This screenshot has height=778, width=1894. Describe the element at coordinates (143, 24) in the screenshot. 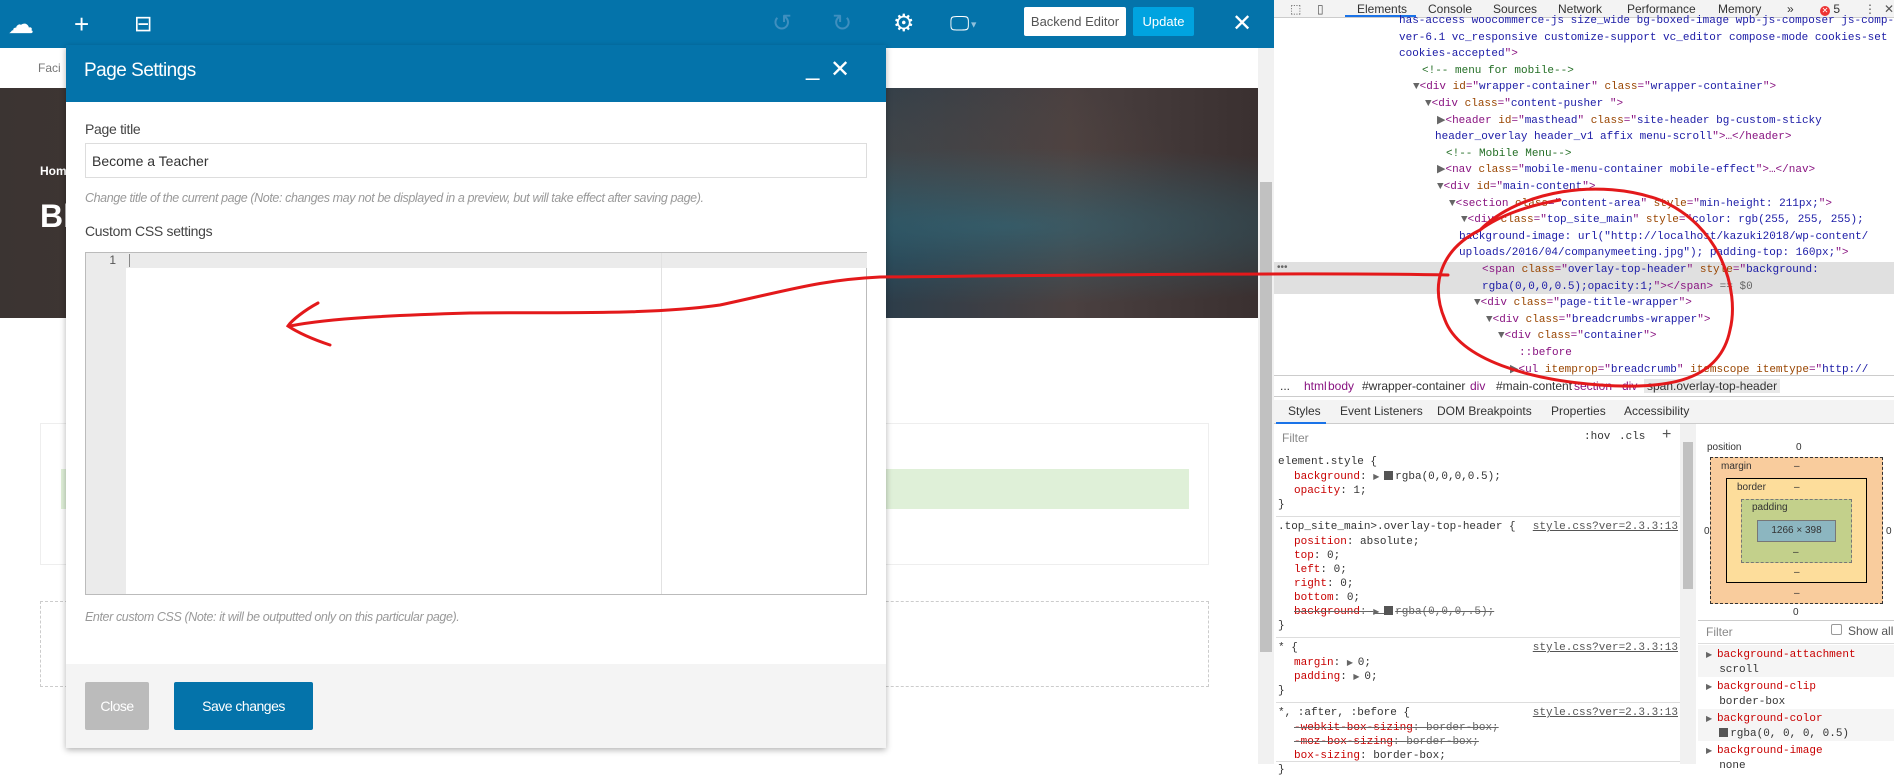

I see `layout-icon: ⊟` at that location.